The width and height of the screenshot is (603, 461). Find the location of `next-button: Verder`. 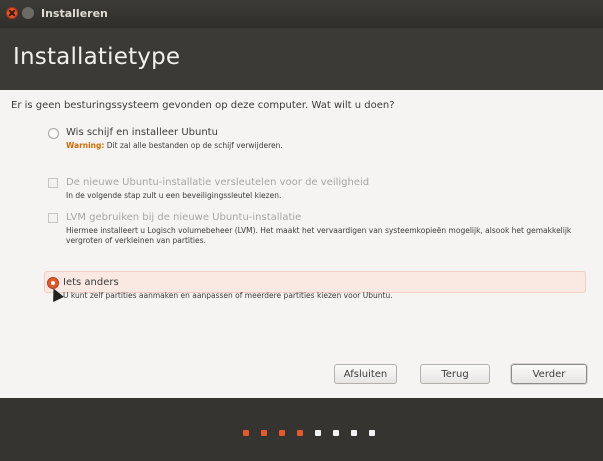

next-button: Verder is located at coordinates (549, 374).